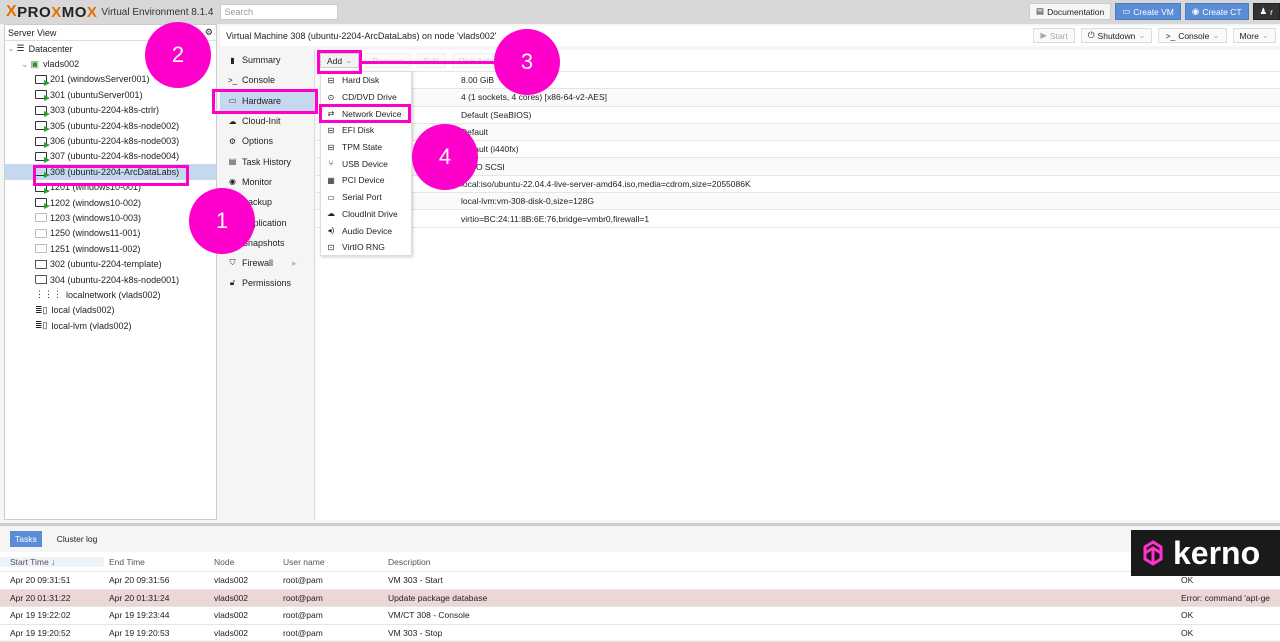 The height and width of the screenshot is (642, 1280). I want to click on tree-item: 301 (ubuntuServer001), so click(110, 94).